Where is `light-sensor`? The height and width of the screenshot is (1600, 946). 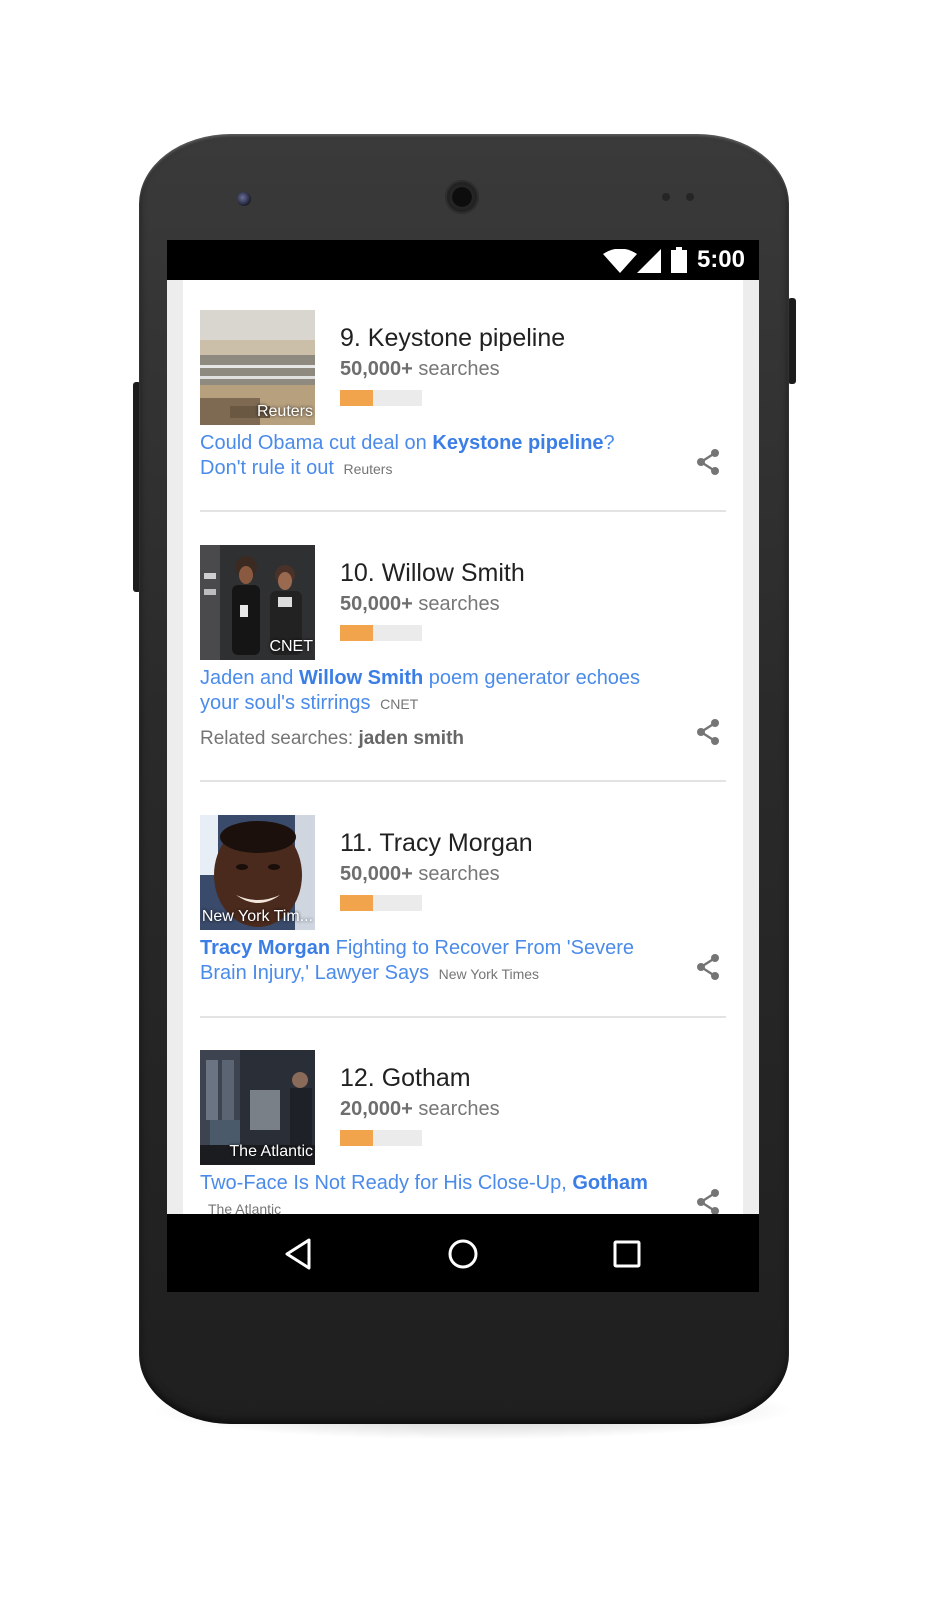 light-sensor is located at coordinates (690, 197).